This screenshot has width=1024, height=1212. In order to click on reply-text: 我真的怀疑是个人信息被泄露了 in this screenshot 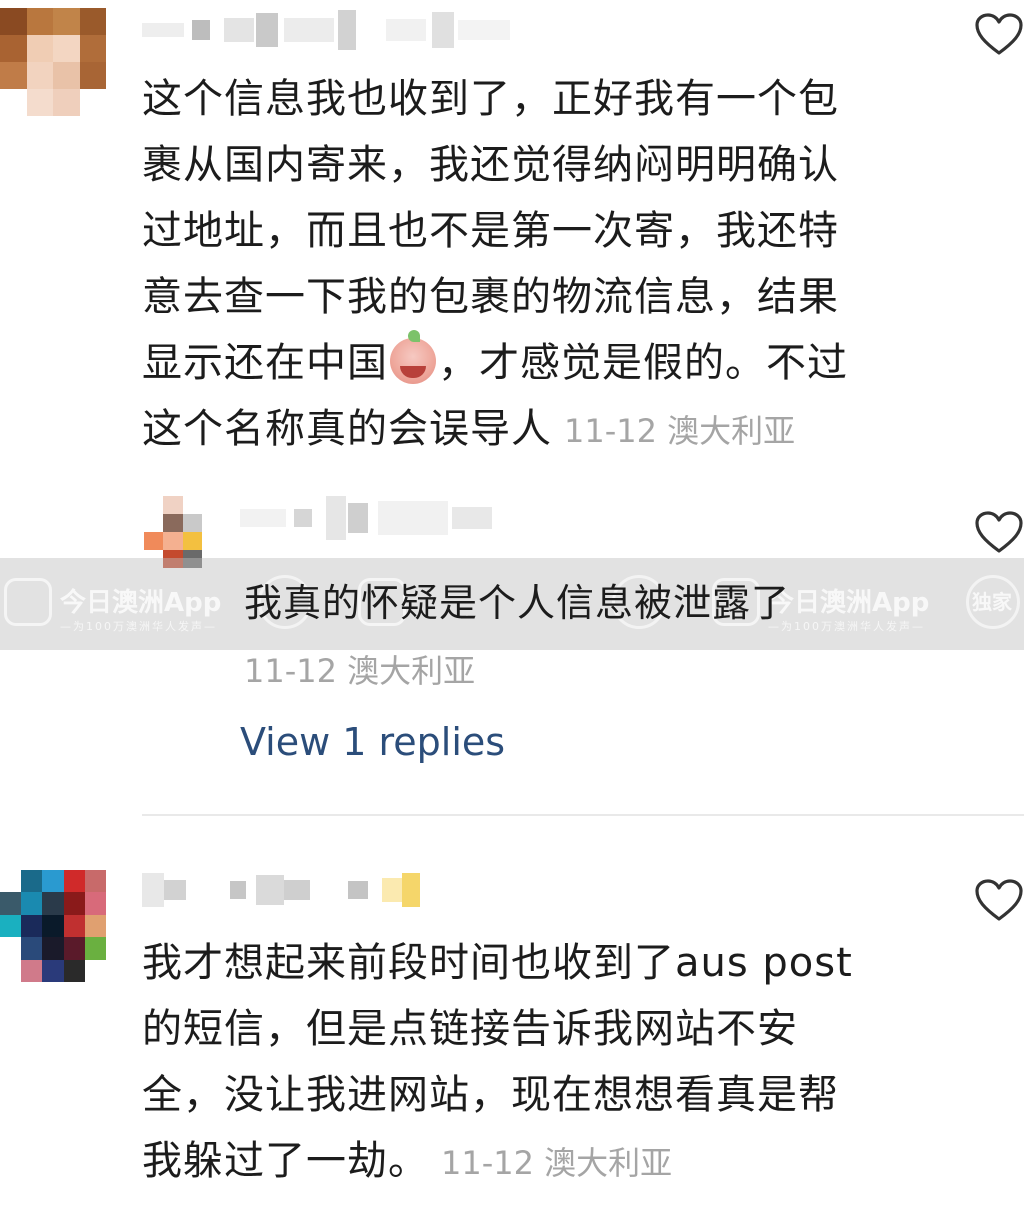, I will do `click(517, 603)`.